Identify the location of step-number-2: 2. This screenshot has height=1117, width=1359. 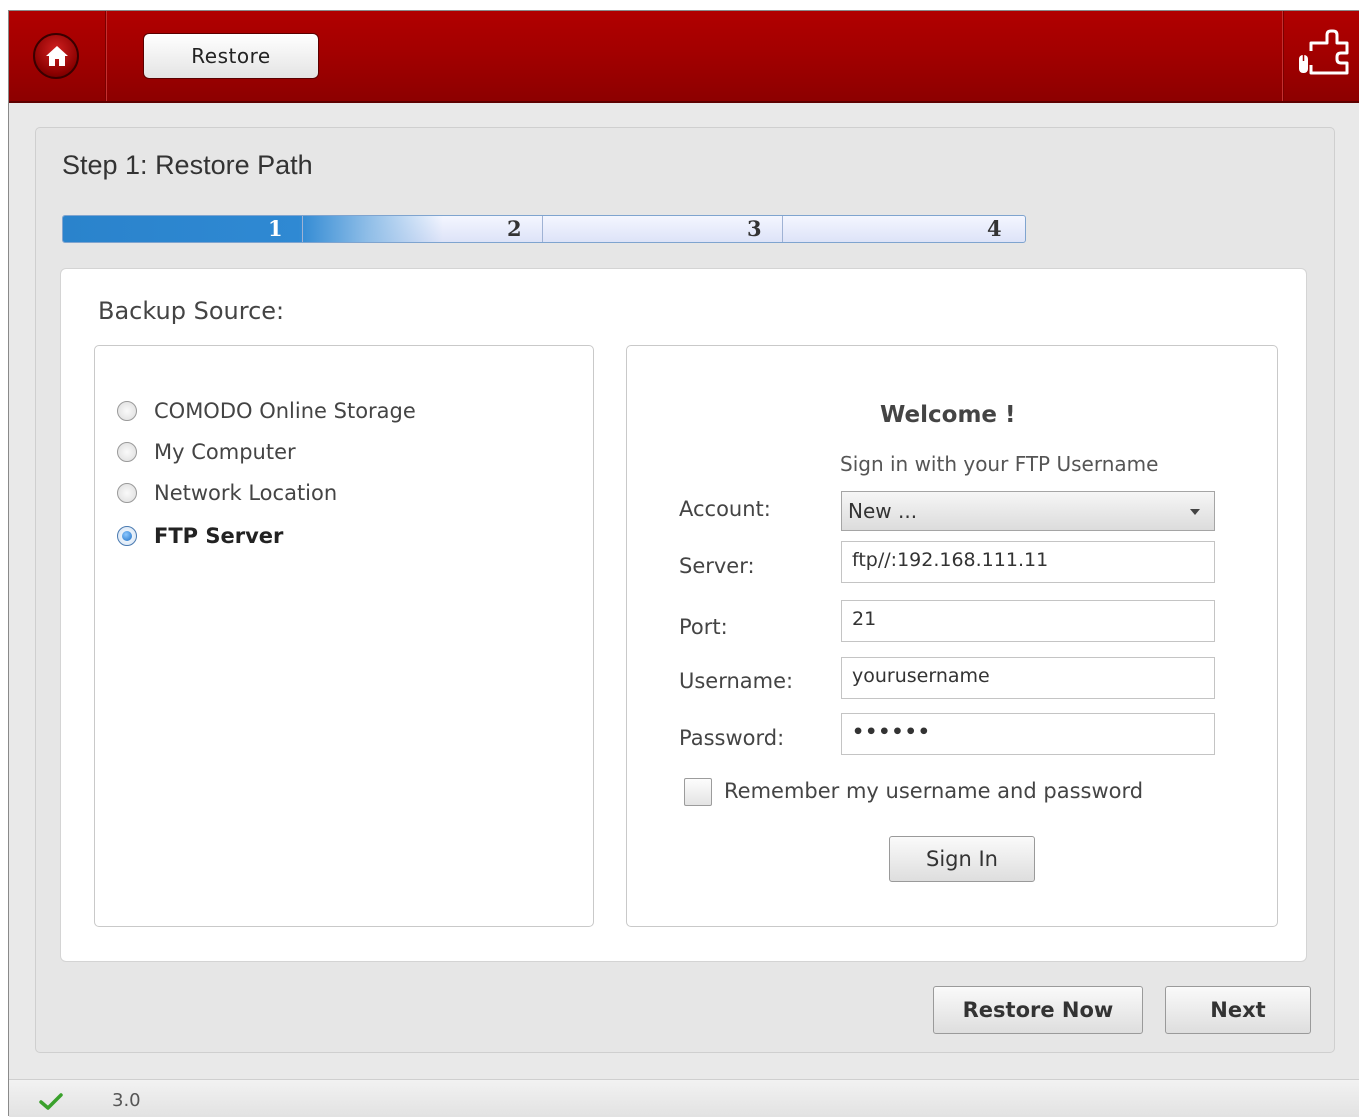
(514, 228).